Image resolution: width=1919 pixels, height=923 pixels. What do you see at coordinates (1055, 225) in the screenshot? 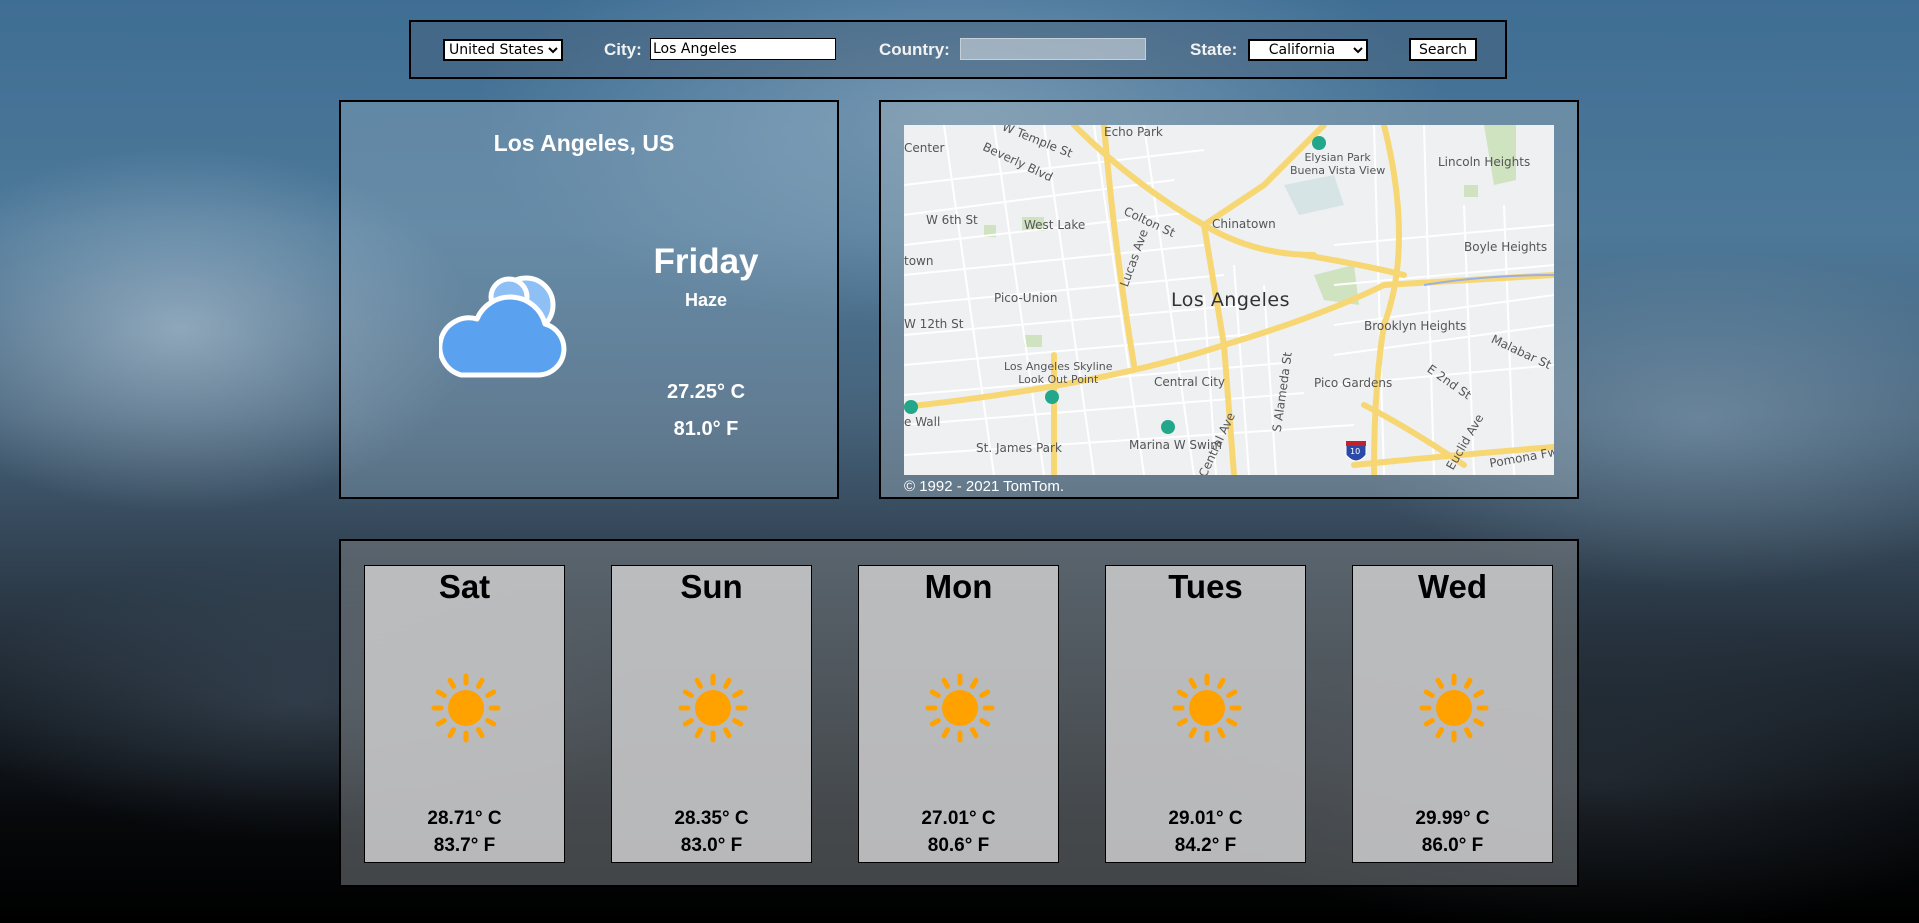
I see `map-label: West Lake` at bounding box center [1055, 225].